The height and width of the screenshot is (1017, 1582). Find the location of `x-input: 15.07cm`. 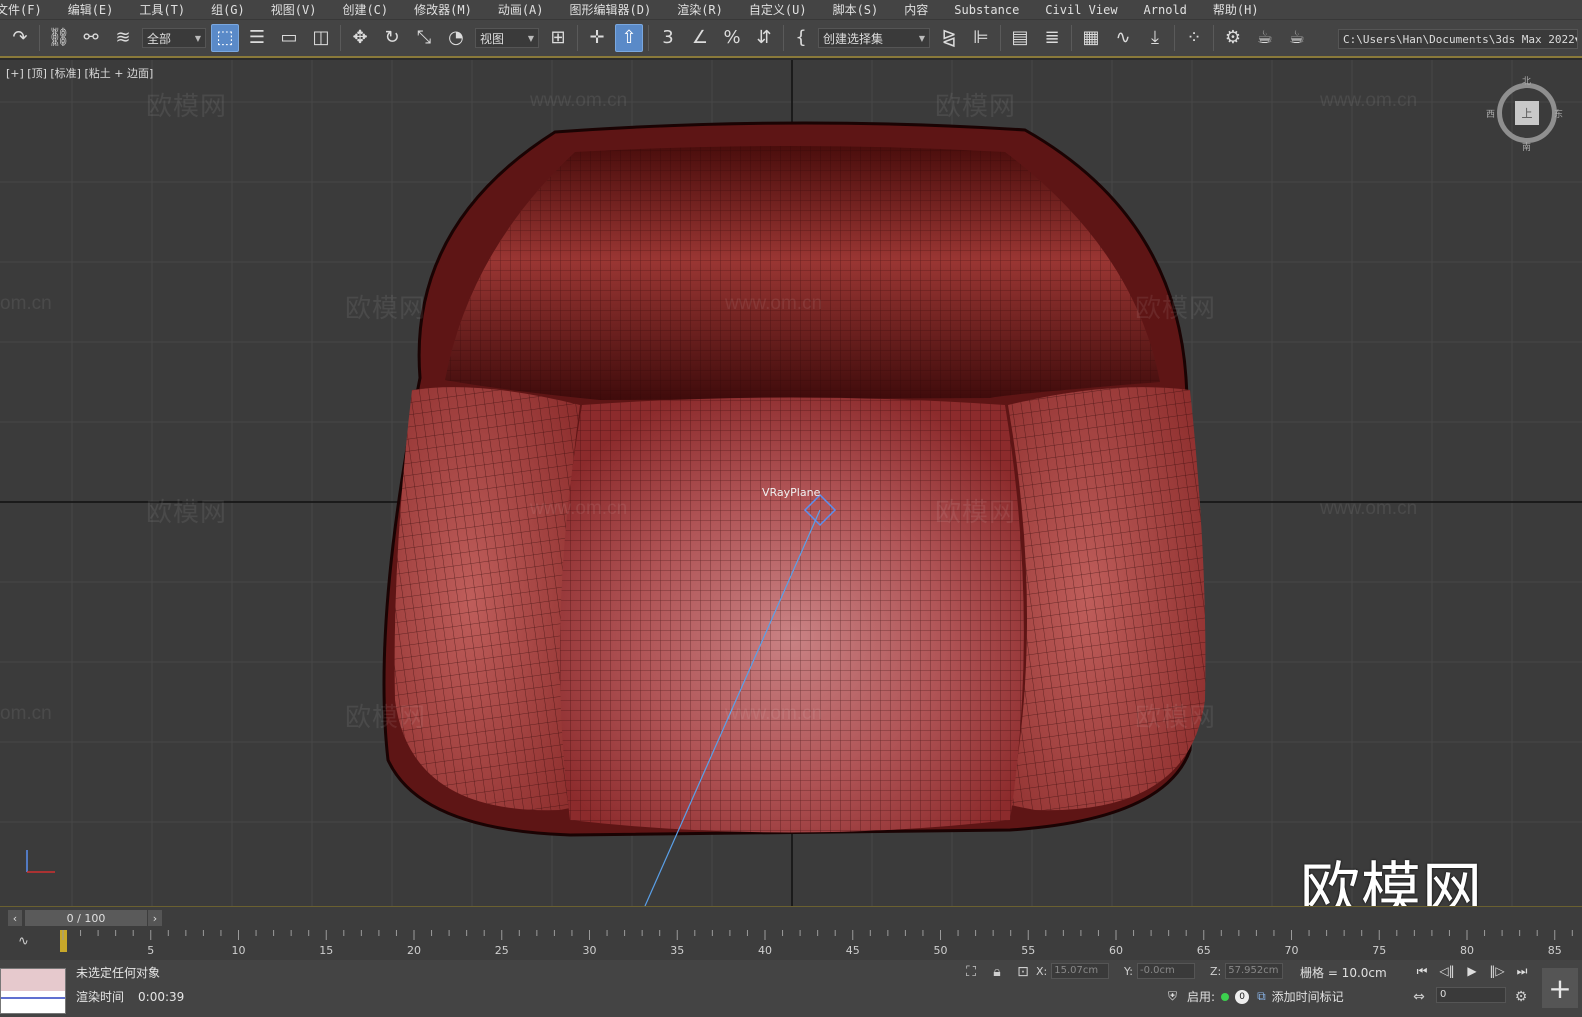

x-input: 15.07cm is located at coordinates (1080, 971).